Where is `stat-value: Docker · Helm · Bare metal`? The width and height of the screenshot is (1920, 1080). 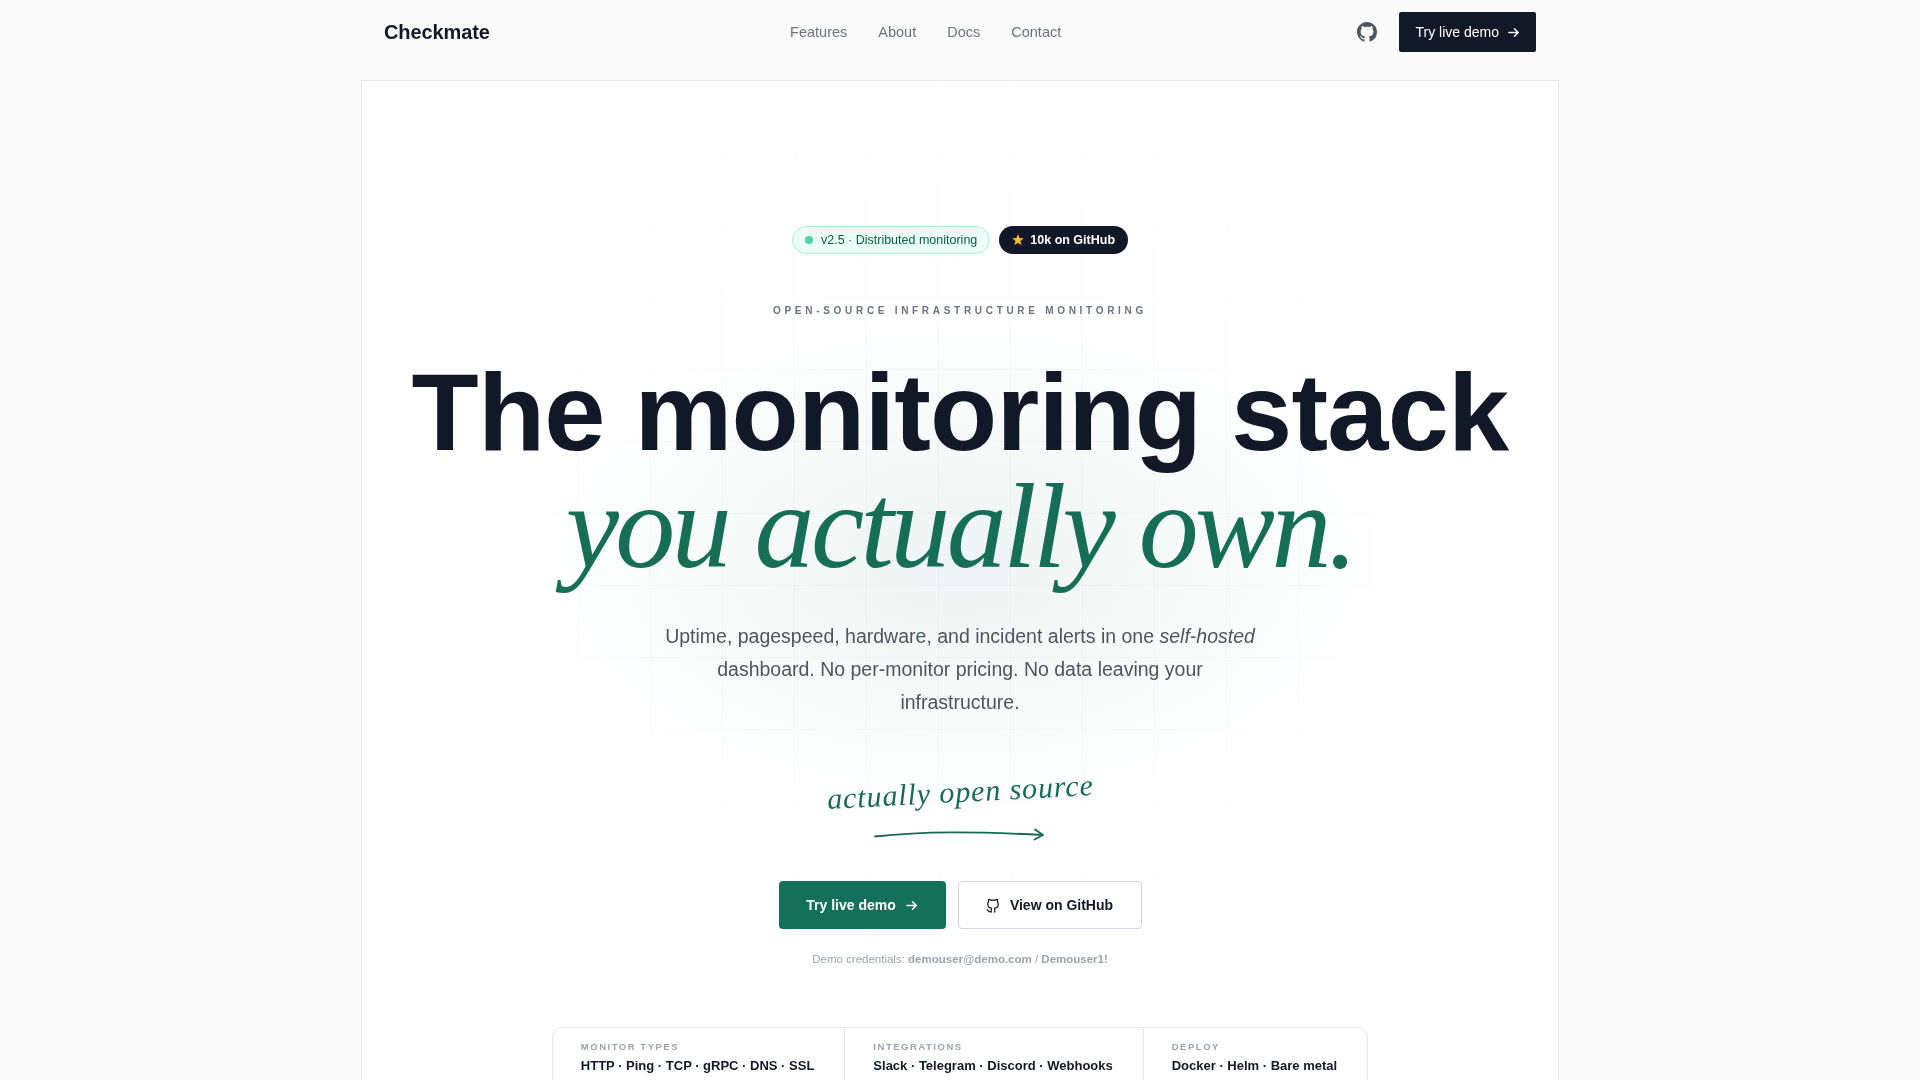
stat-value: Docker · Helm · Bare metal is located at coordinates (1254, 1065).